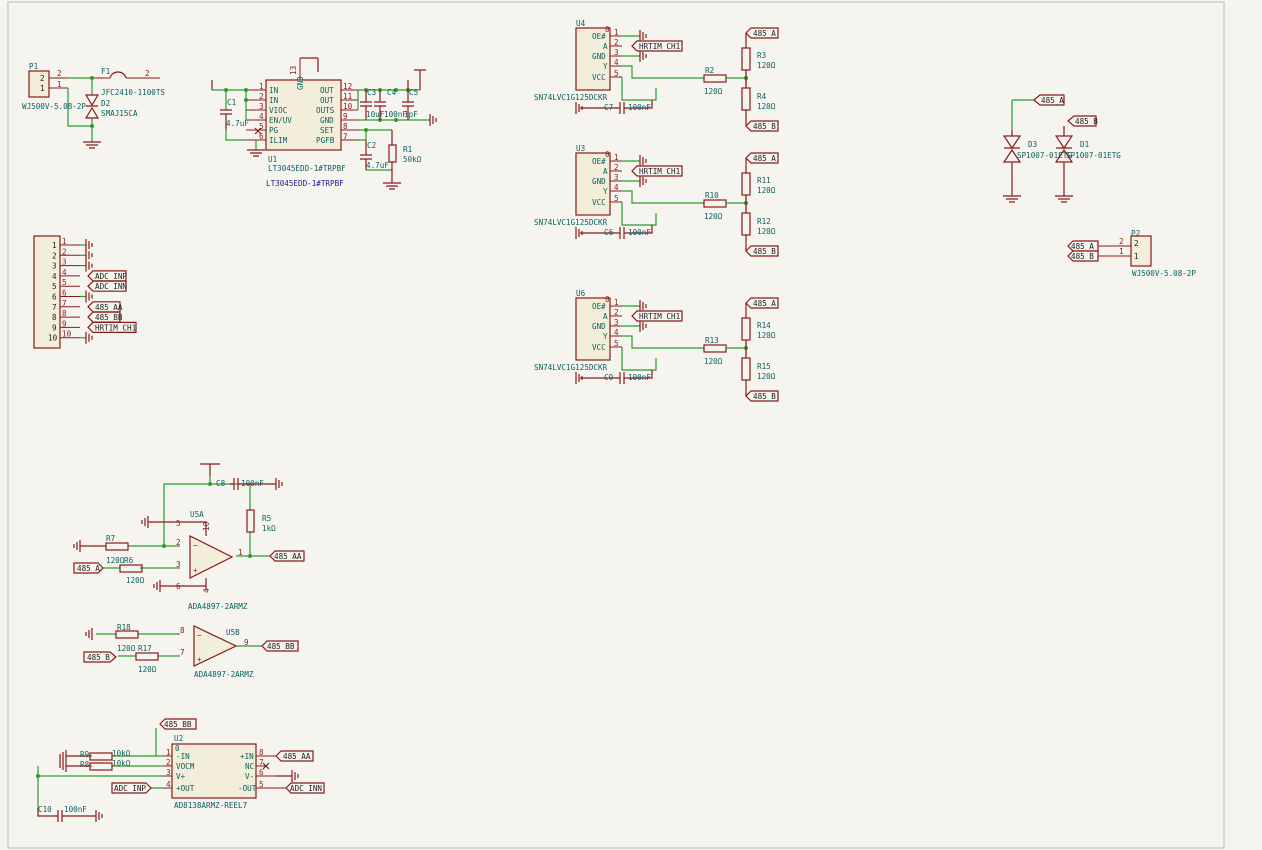  I want to click on u5a-ref: U5A, so click(197, 514).